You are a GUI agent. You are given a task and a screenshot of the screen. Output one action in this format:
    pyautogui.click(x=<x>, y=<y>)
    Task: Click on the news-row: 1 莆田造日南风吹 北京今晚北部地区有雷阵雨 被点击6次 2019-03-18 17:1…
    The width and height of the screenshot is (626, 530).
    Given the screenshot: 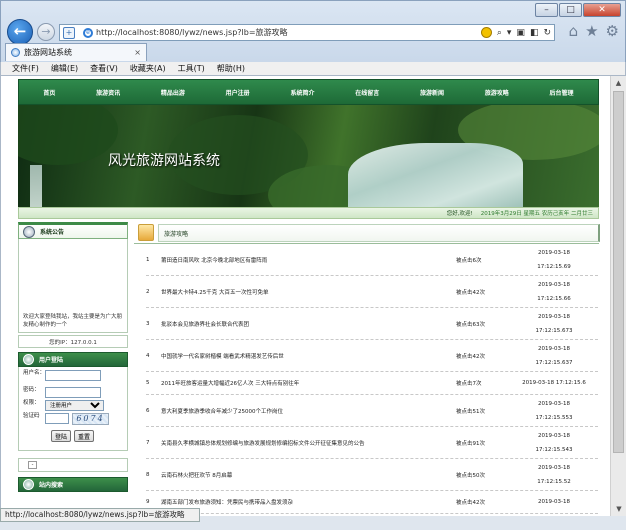 What is the action you would take?
    pyautogui.click(x=372, y=260)
    